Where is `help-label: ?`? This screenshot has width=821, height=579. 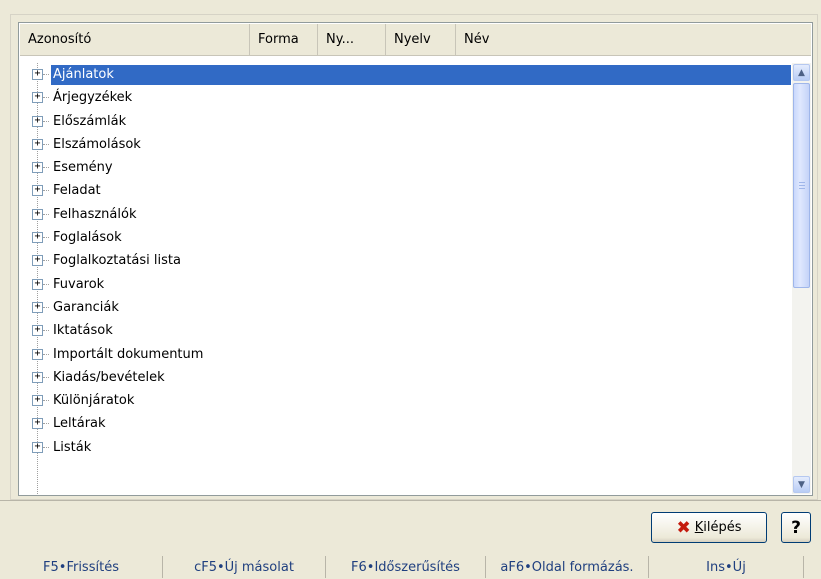 help-label: ? is located at coordinates (796, 527).